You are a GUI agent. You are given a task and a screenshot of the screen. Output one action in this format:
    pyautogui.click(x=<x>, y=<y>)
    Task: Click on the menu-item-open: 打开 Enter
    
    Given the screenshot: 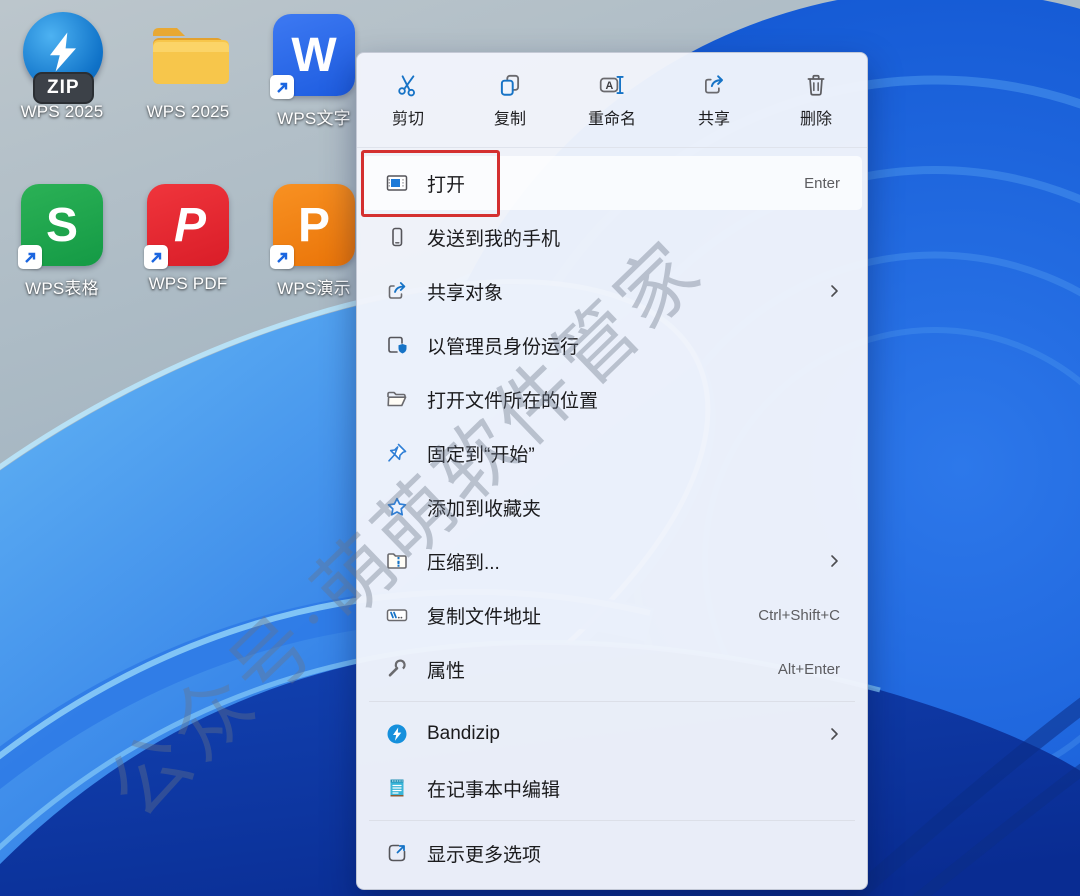 What is the action you would take?
    pyautogui.click(x=612, y=183)
    